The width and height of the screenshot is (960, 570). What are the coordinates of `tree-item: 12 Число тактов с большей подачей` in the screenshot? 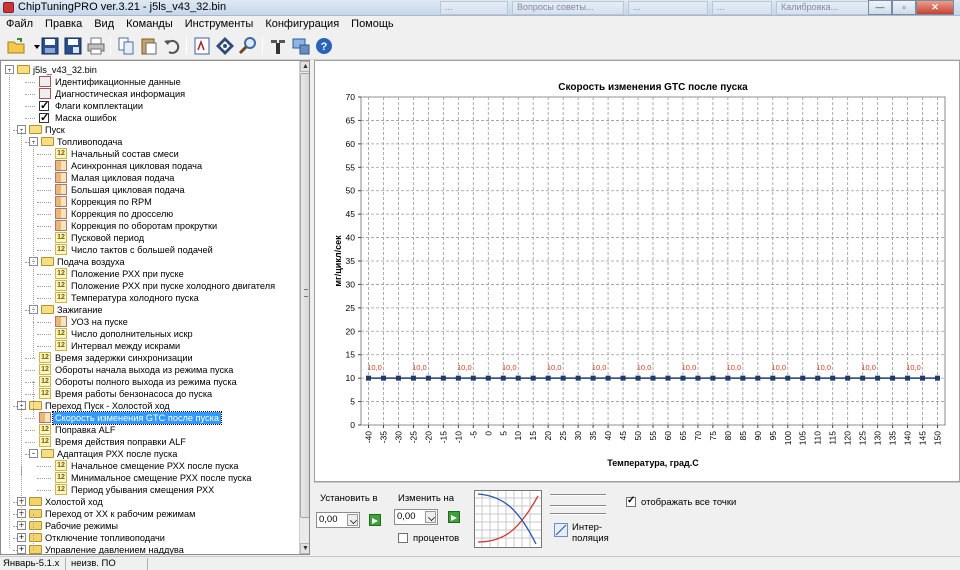 It's located at (149, 250).